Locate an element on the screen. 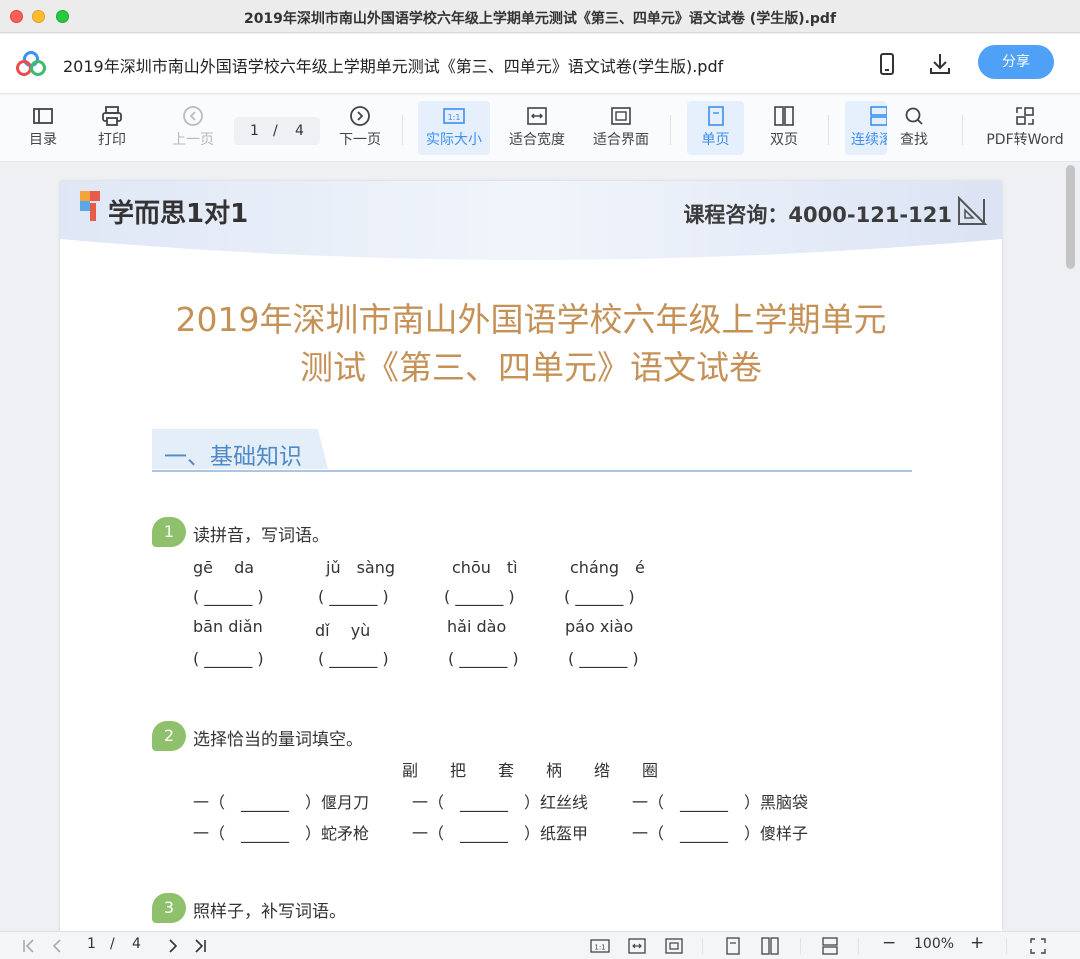 This screenshot has width=1080, height=959. single-page-button: 单页 is located at coordinates (715, 128).